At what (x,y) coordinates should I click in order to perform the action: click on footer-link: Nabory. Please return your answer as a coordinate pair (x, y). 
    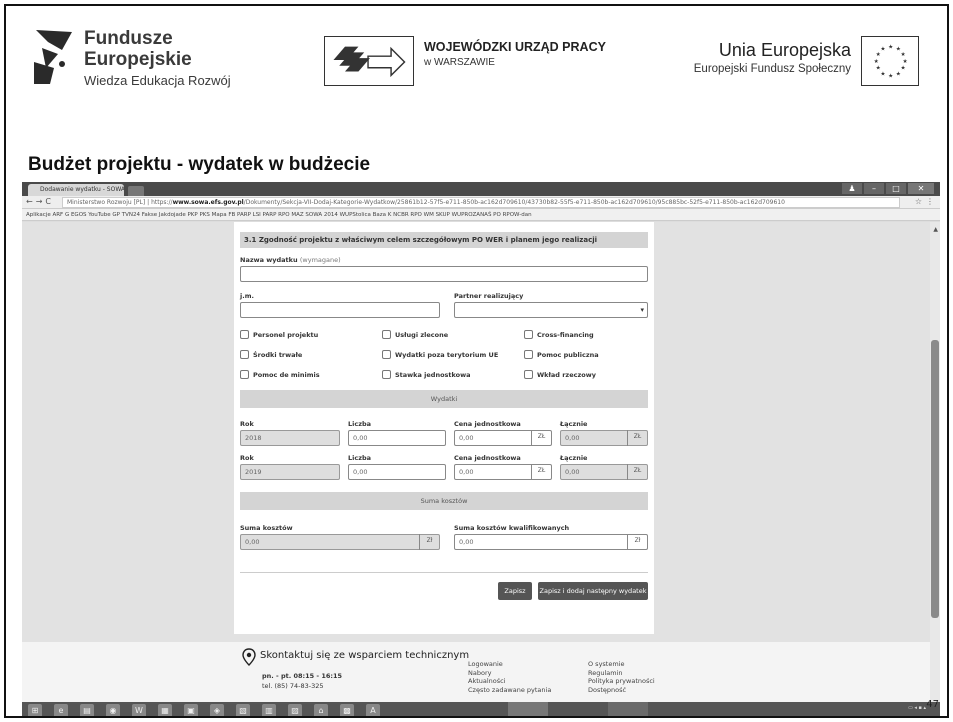
    Looking at the image, I should click on (509, 673).